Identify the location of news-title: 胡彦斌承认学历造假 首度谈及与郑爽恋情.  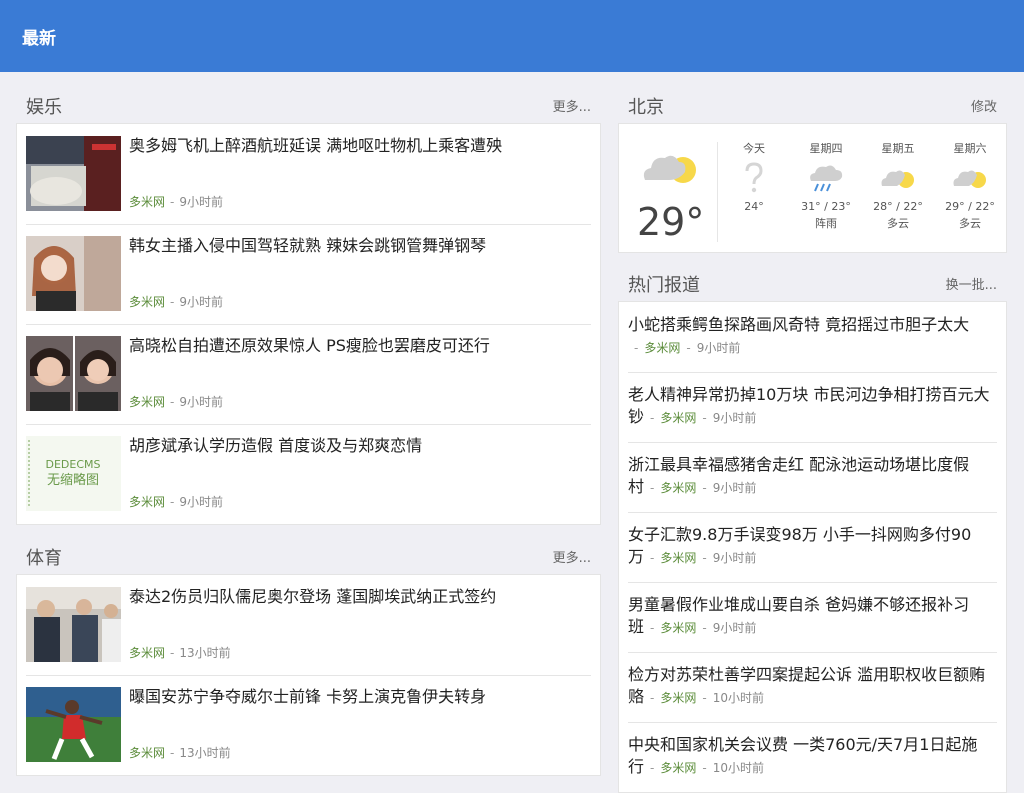
(360, 446).